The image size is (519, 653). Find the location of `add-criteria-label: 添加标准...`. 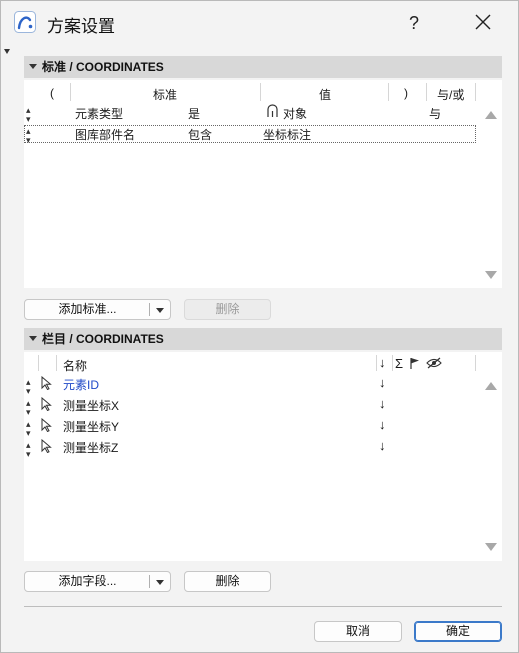

add-criteria-label: 添加标准... is located at coordinates (87, 309).